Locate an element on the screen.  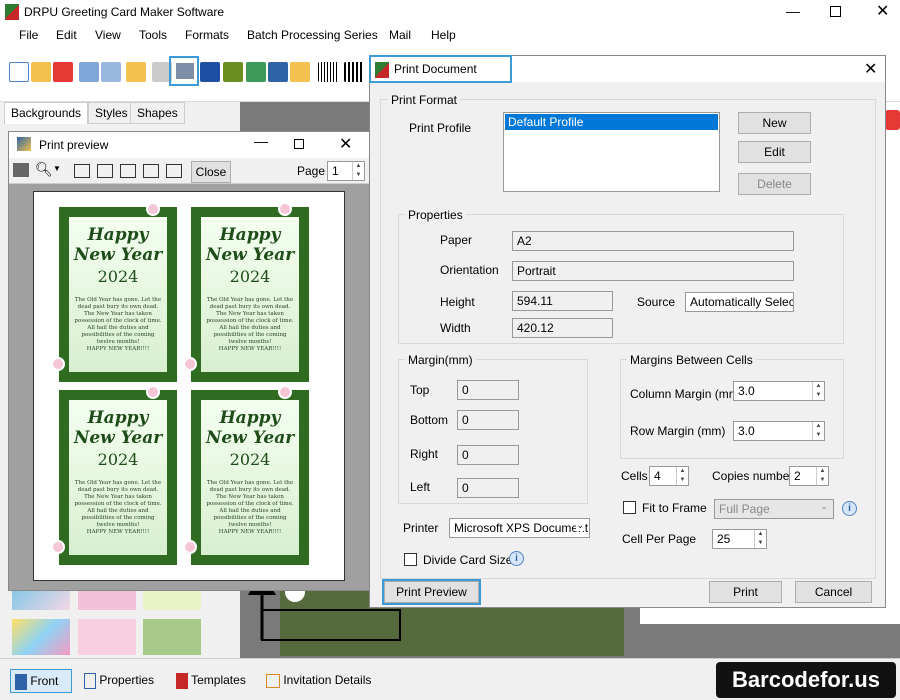
barcode-icon is located at coordinates (328, 72).